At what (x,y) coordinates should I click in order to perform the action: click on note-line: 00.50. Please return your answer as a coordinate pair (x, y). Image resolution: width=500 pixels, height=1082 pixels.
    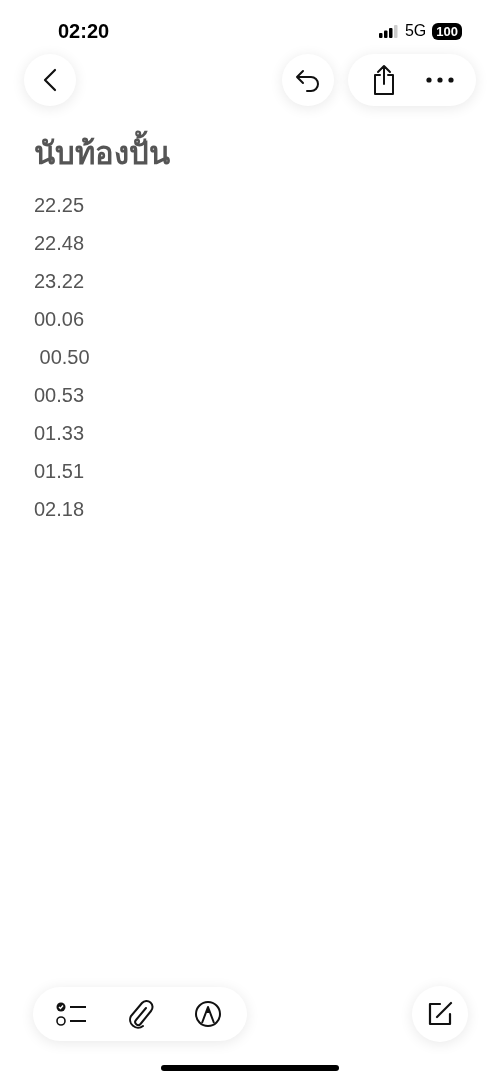
    Looking at the image, I should click on (64, 357).